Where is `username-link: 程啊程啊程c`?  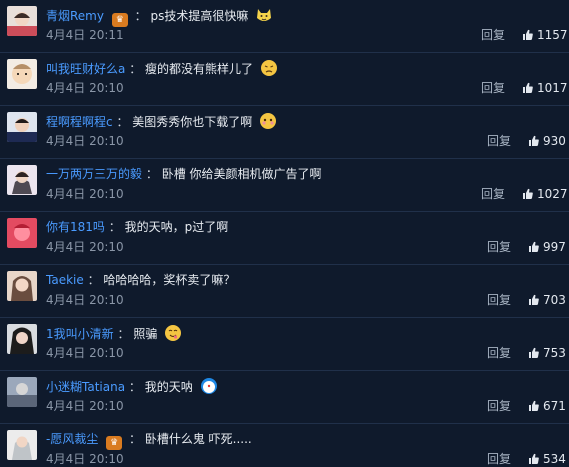 username-link: 程啊程啊程c is located at coordinates (79, 122).